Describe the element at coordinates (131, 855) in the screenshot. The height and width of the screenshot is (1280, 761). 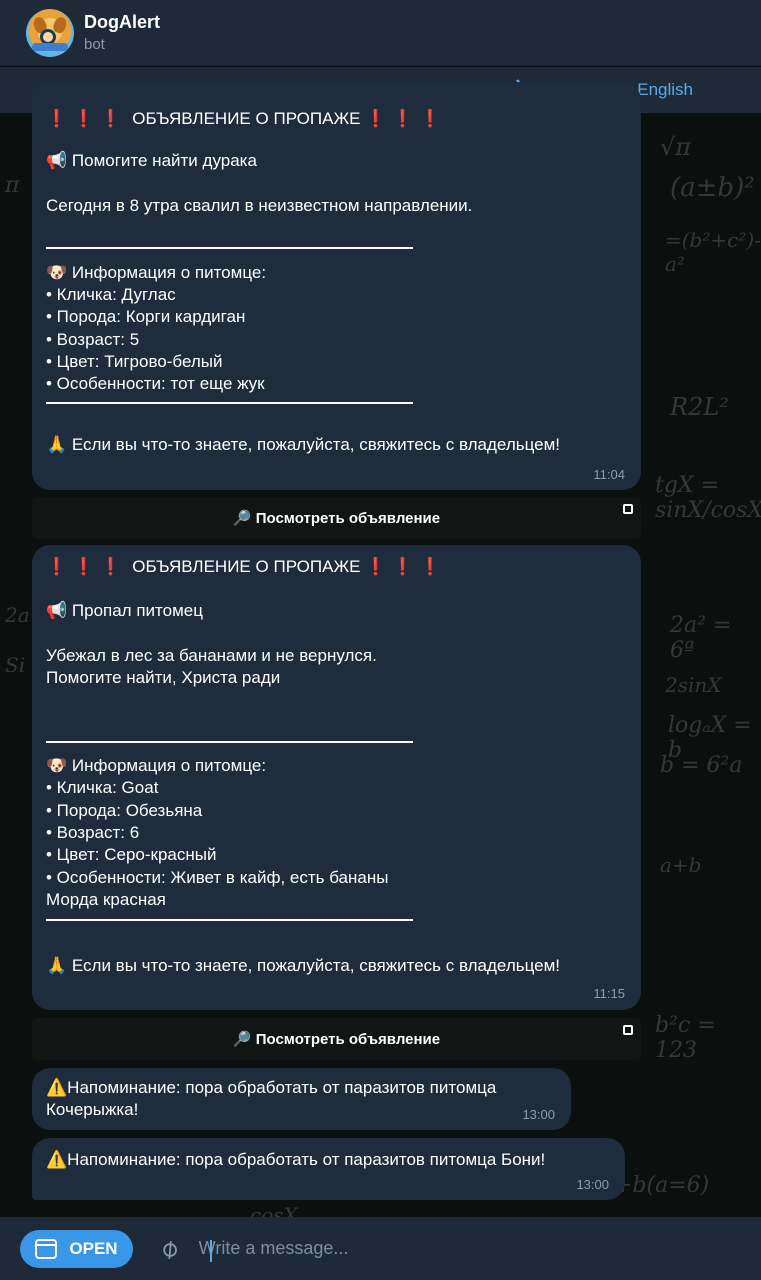
I see `info-line: • Цвет: Серо-красный` at that location.